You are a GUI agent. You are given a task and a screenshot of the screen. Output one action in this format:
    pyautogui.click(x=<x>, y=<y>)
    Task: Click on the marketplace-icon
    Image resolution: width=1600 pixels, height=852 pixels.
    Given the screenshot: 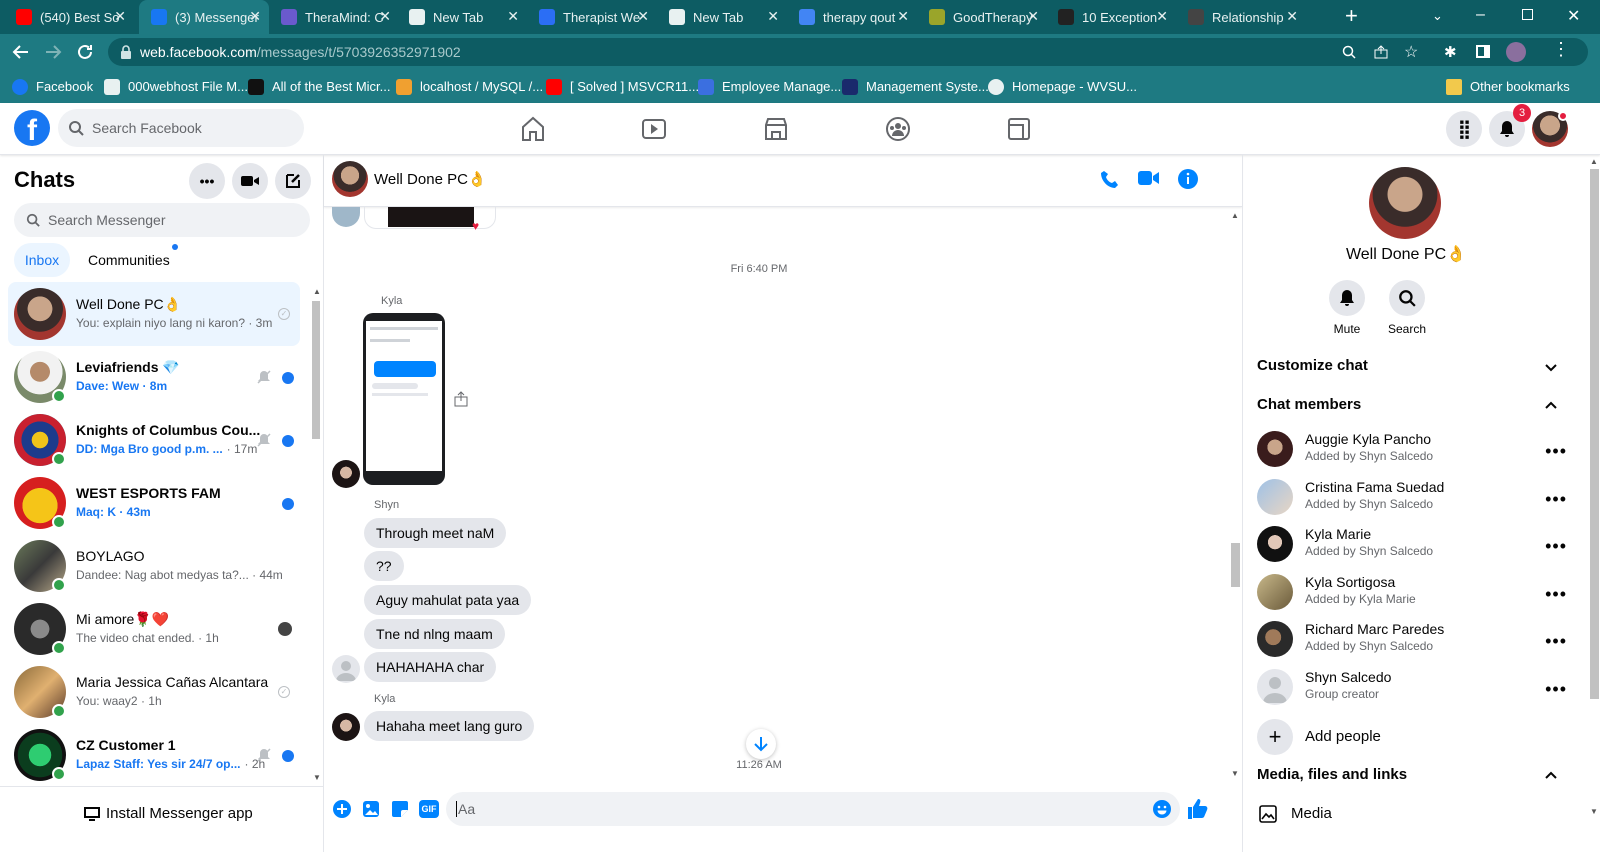 What is the action you would take?
    pyautogui.click(x=776, y=129)
    